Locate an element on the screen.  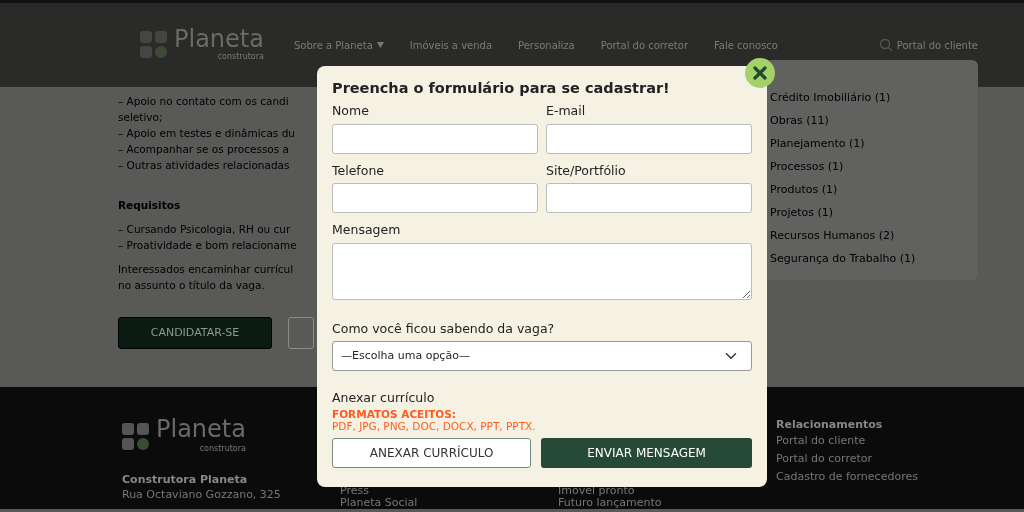
source-dropdown: —Escolha uma opção— is located at coordinates (542, 356).